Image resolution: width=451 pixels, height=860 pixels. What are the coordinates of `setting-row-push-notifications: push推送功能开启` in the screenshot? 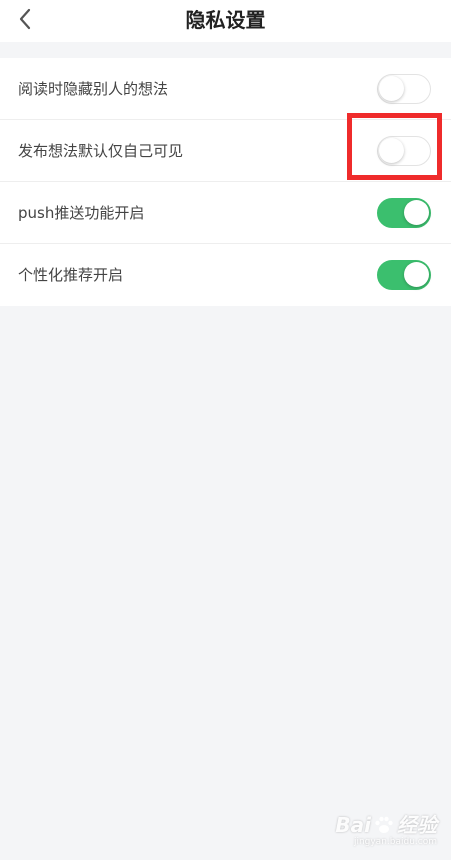 It's located at (225, 213).